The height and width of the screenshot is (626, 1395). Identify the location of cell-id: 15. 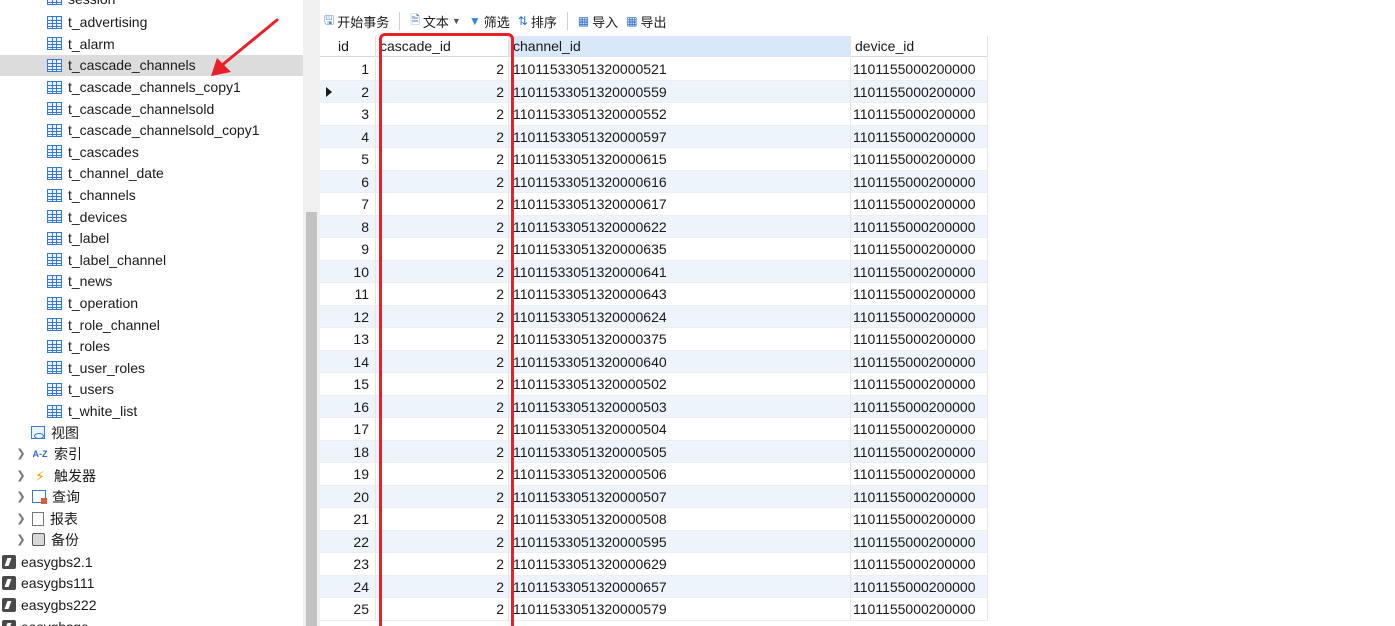
(348, 384).